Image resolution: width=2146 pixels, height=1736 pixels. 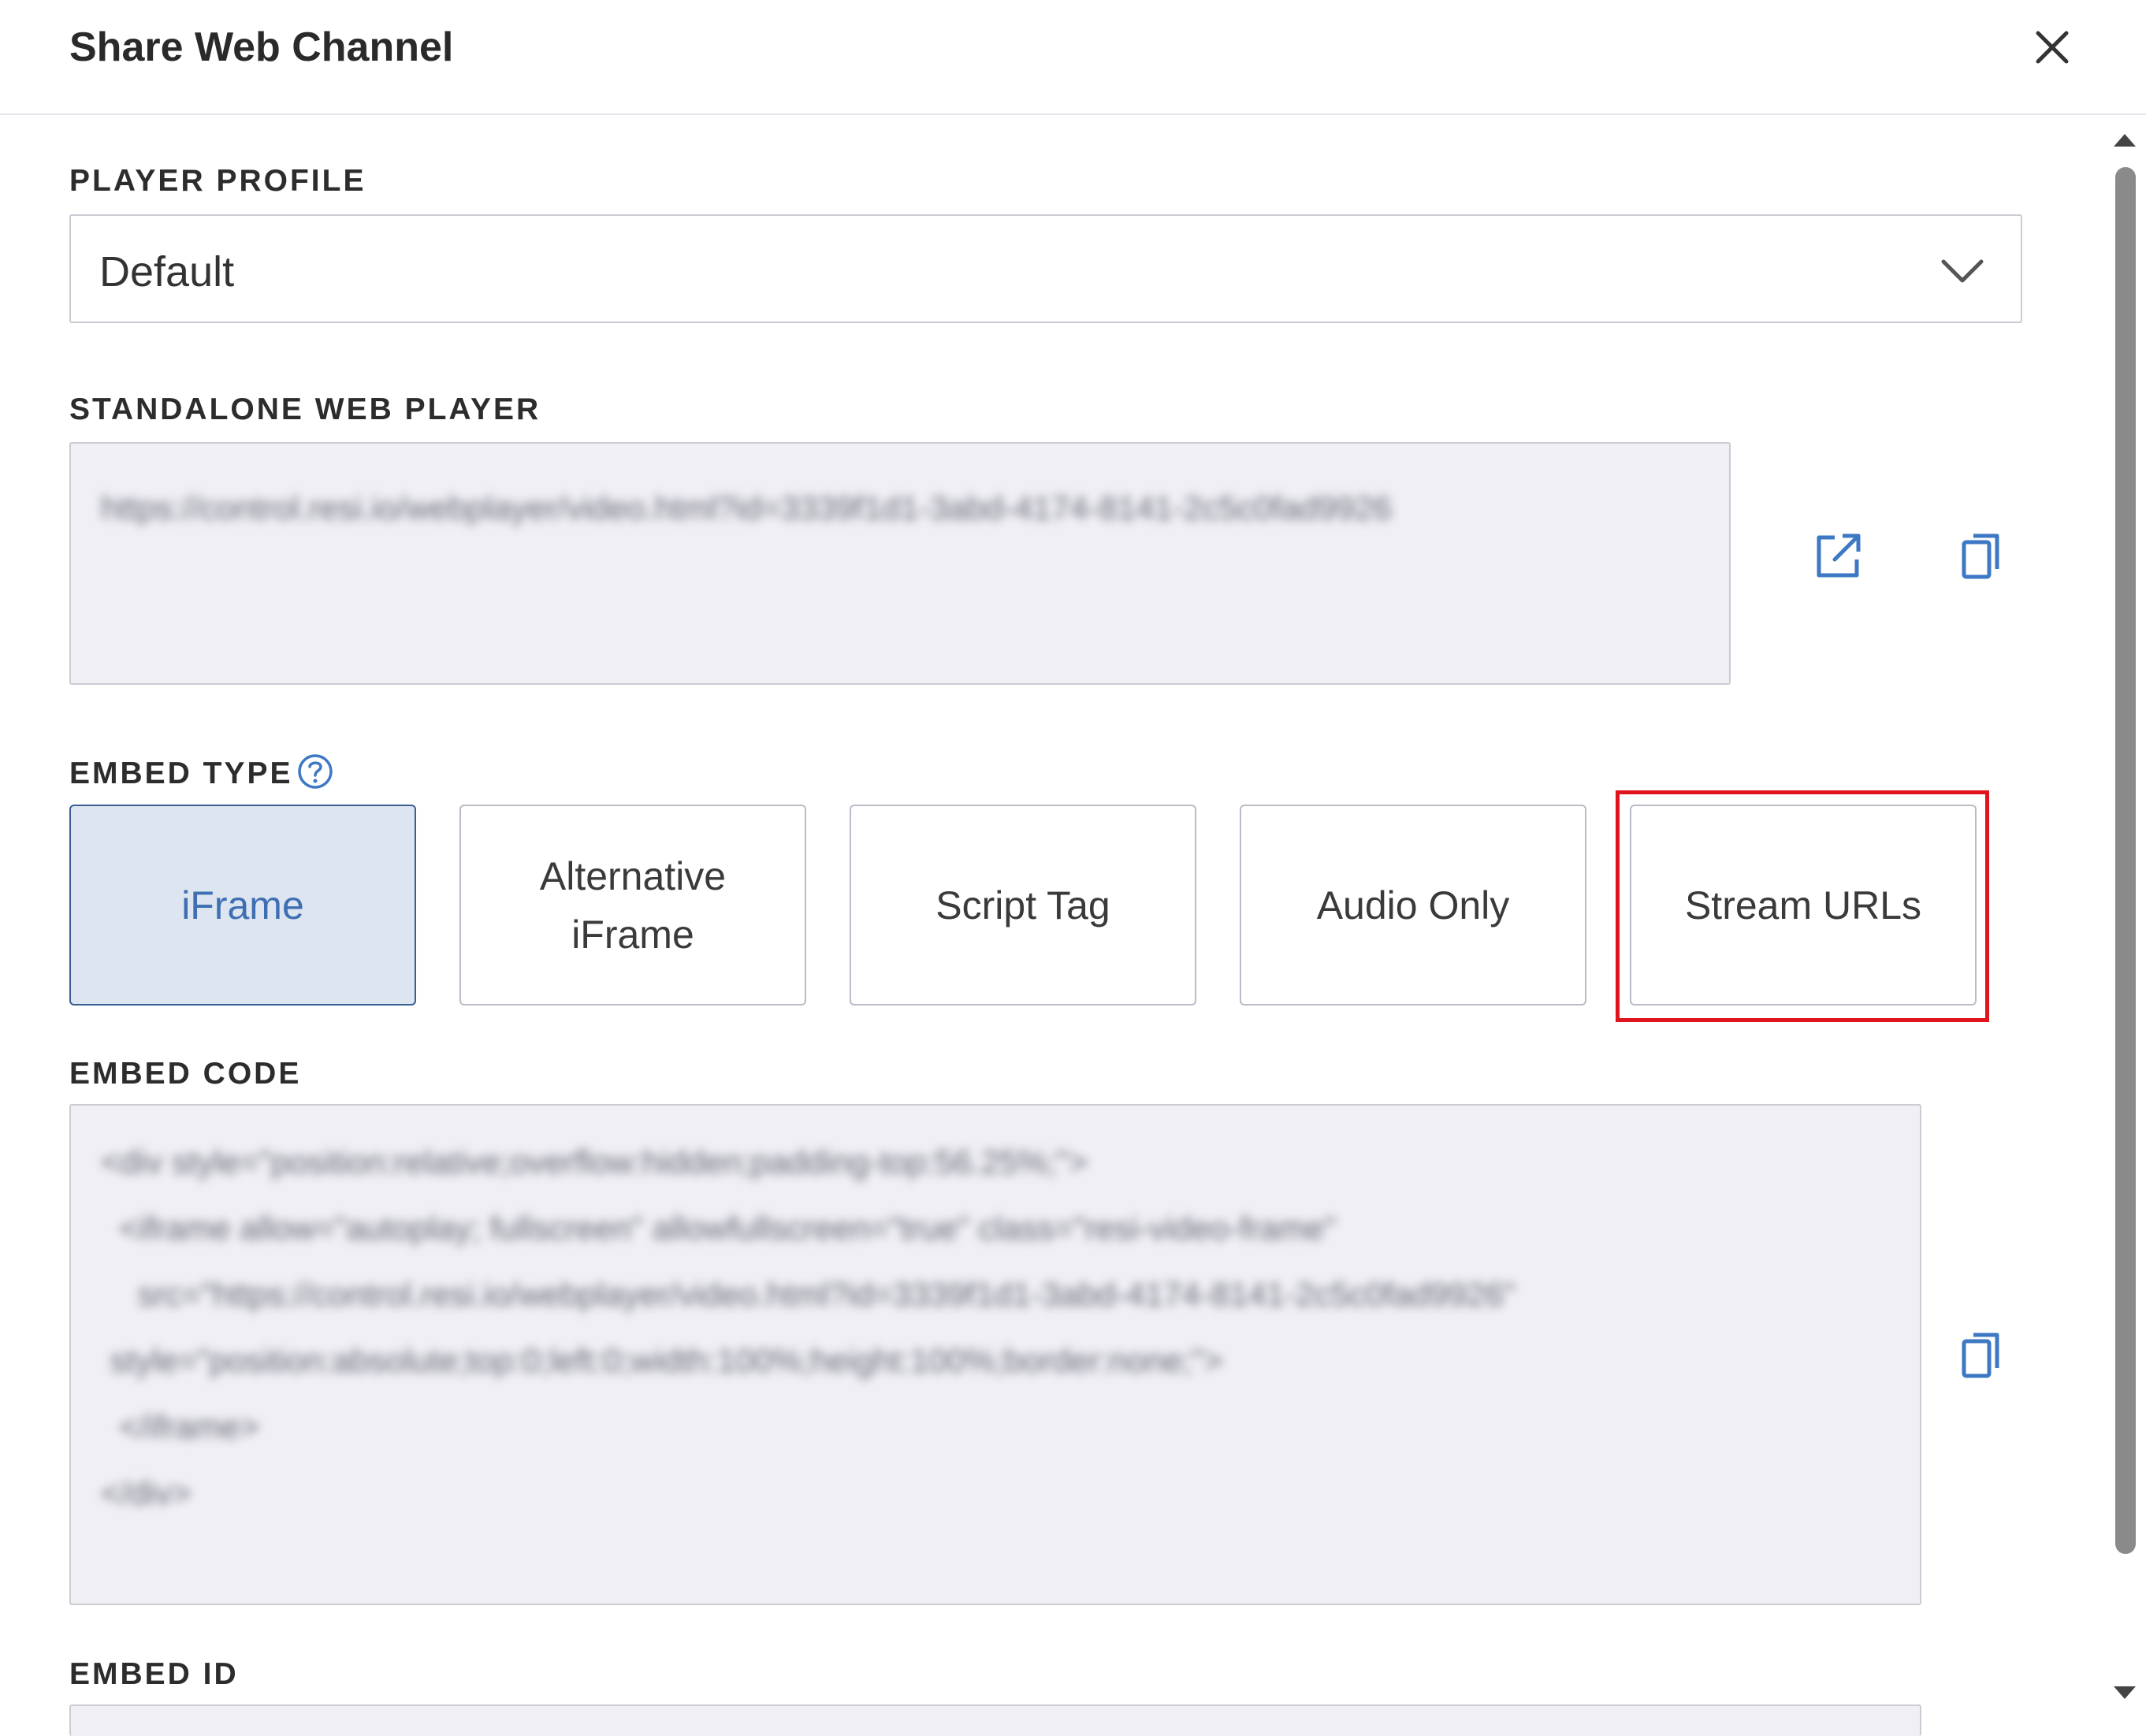 I want to click on copy-embed-code-button, so click(x=1981, y=1355).